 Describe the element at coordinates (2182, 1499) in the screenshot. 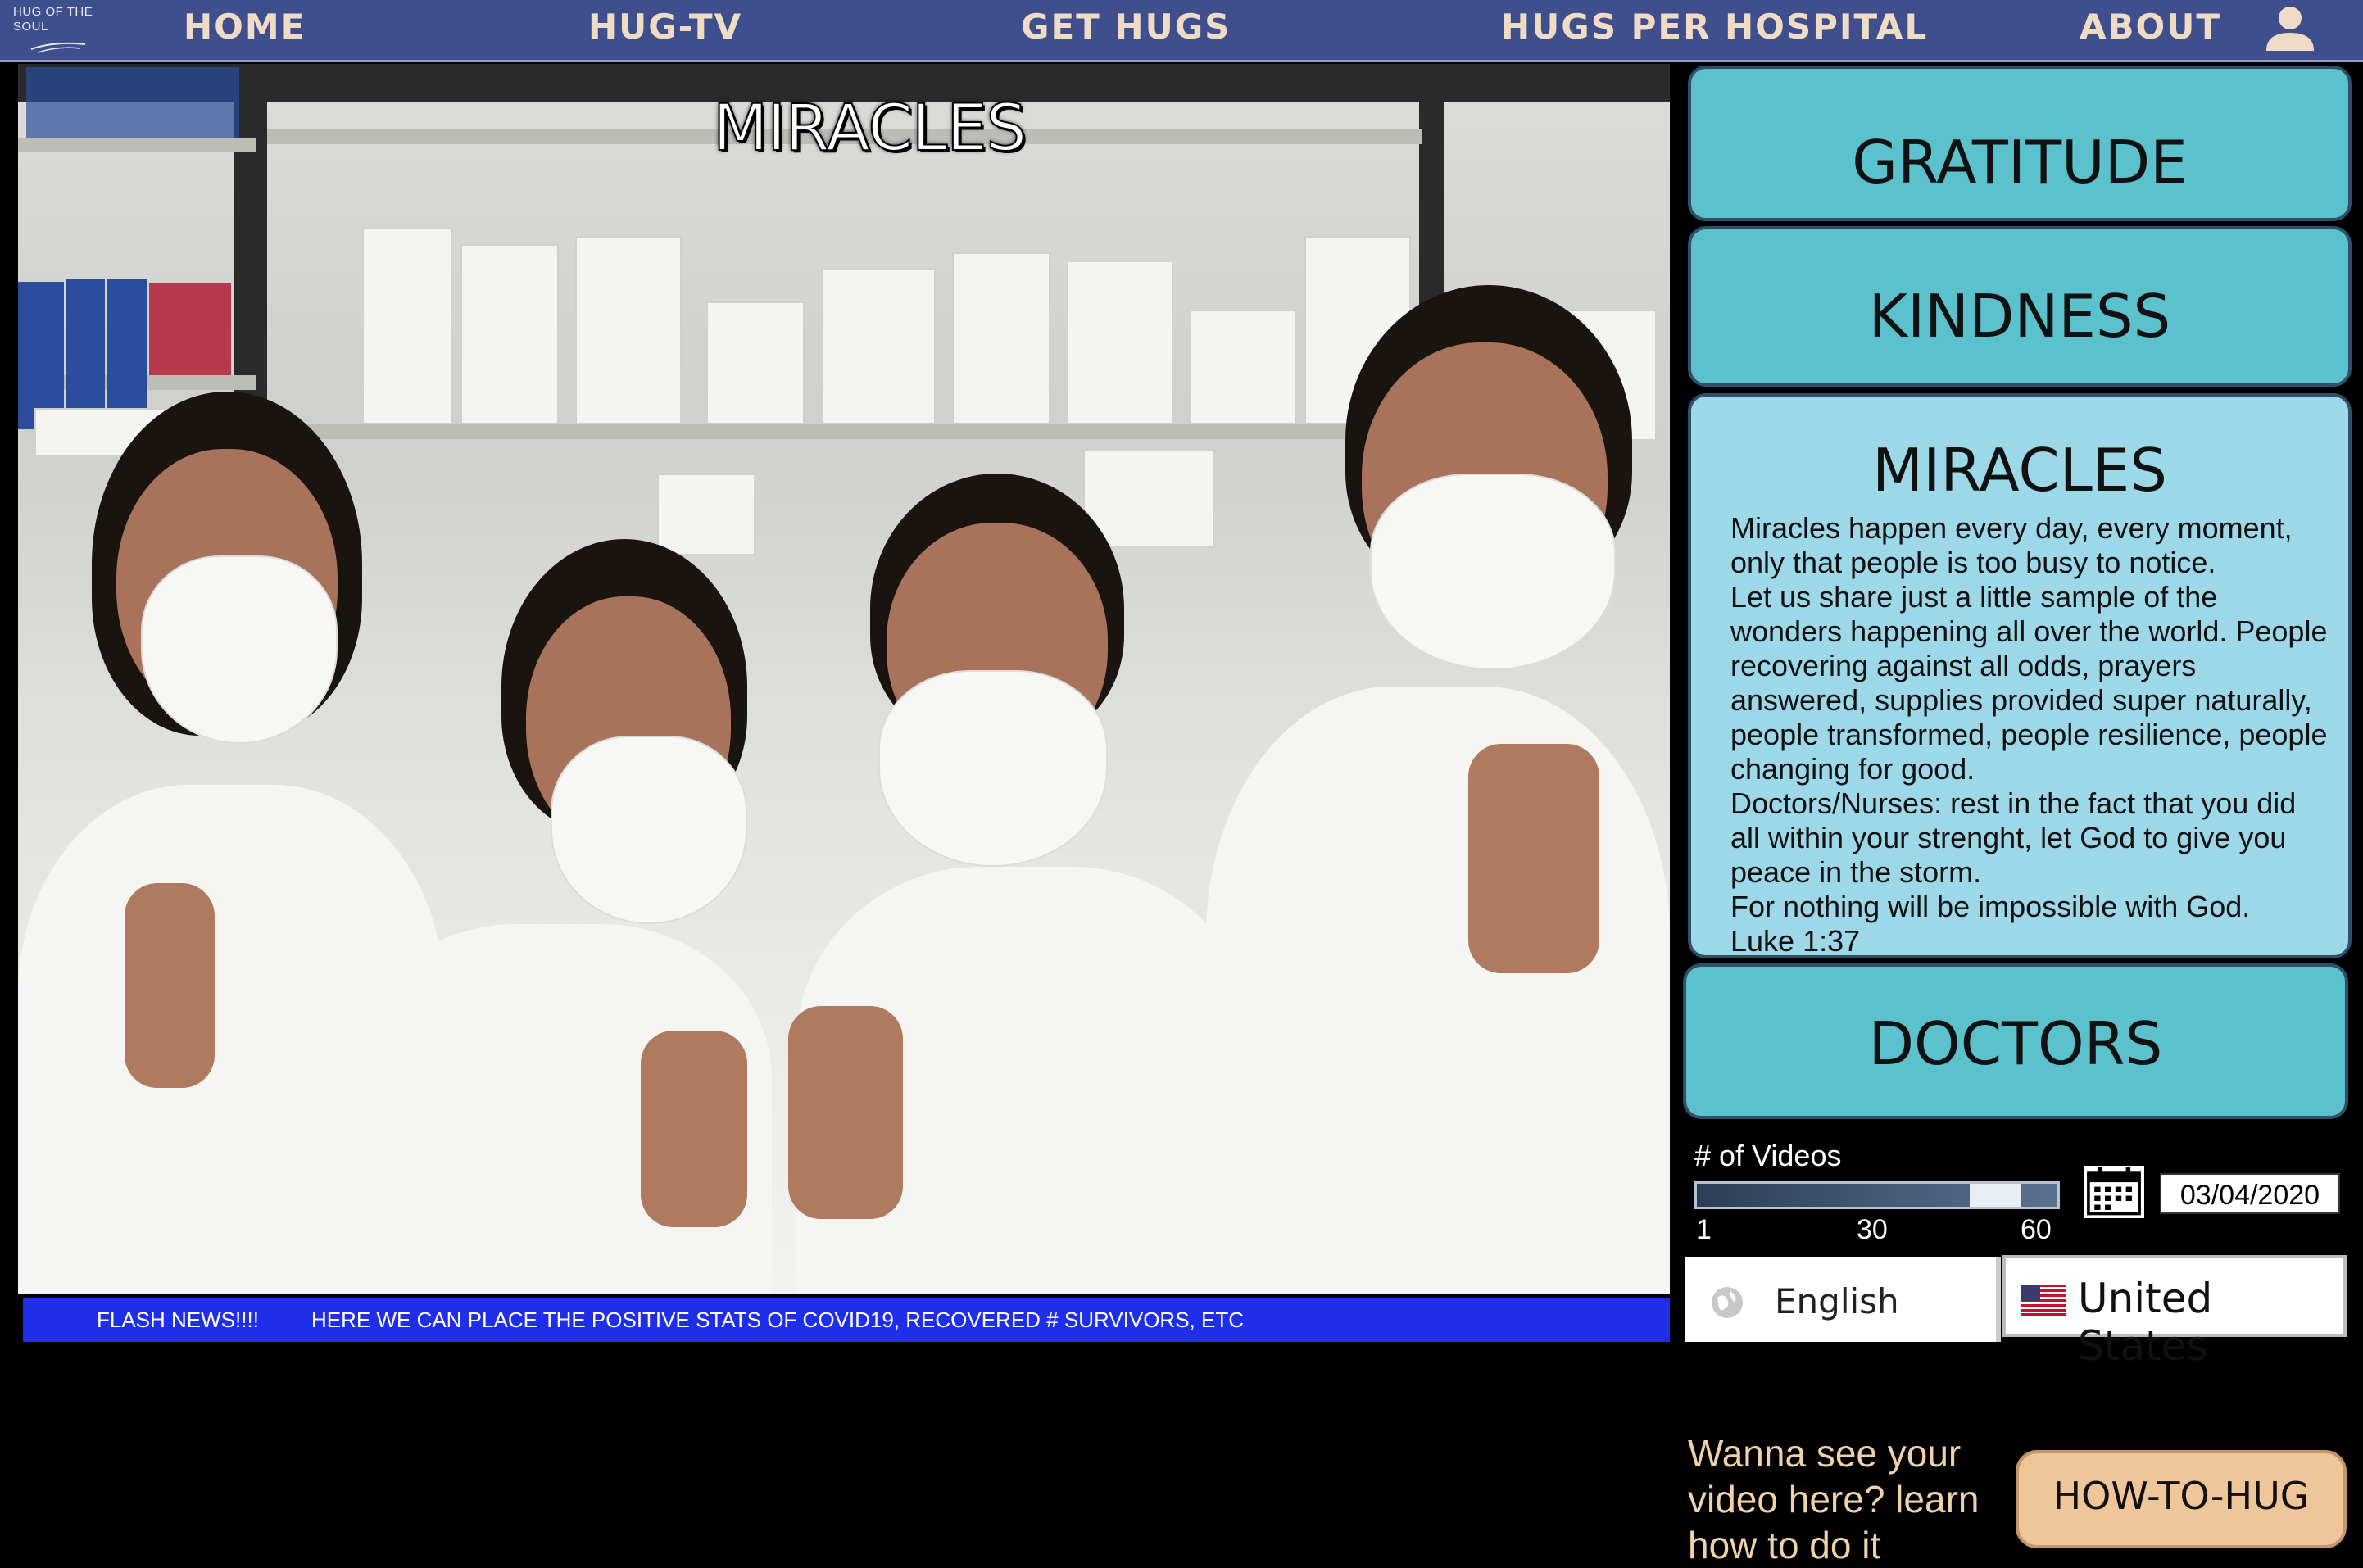

I see `how-to-hug-button: HOW-TO-HUG` at that location.